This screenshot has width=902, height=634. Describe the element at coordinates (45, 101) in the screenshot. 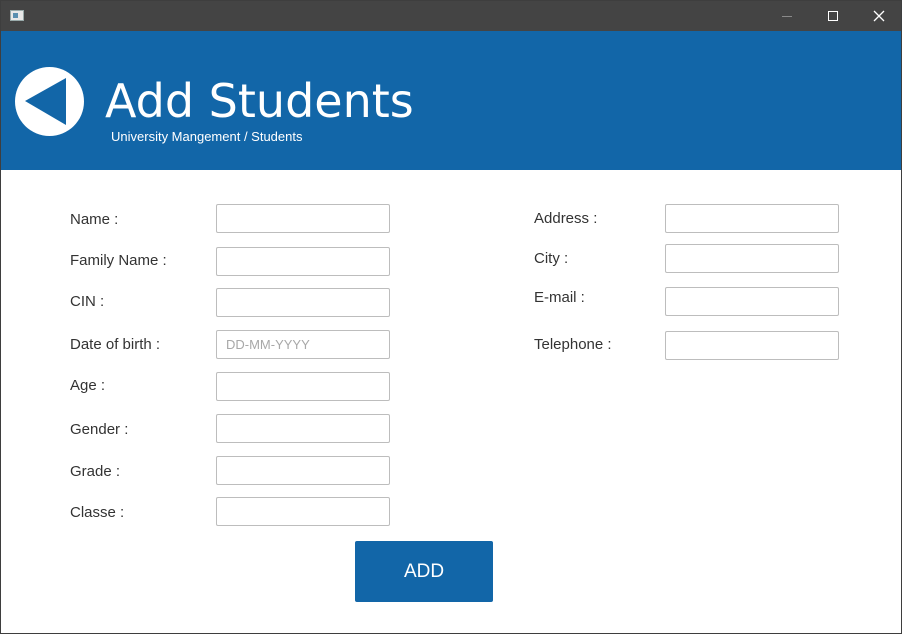

I see `back-arrow-icon` at that location.